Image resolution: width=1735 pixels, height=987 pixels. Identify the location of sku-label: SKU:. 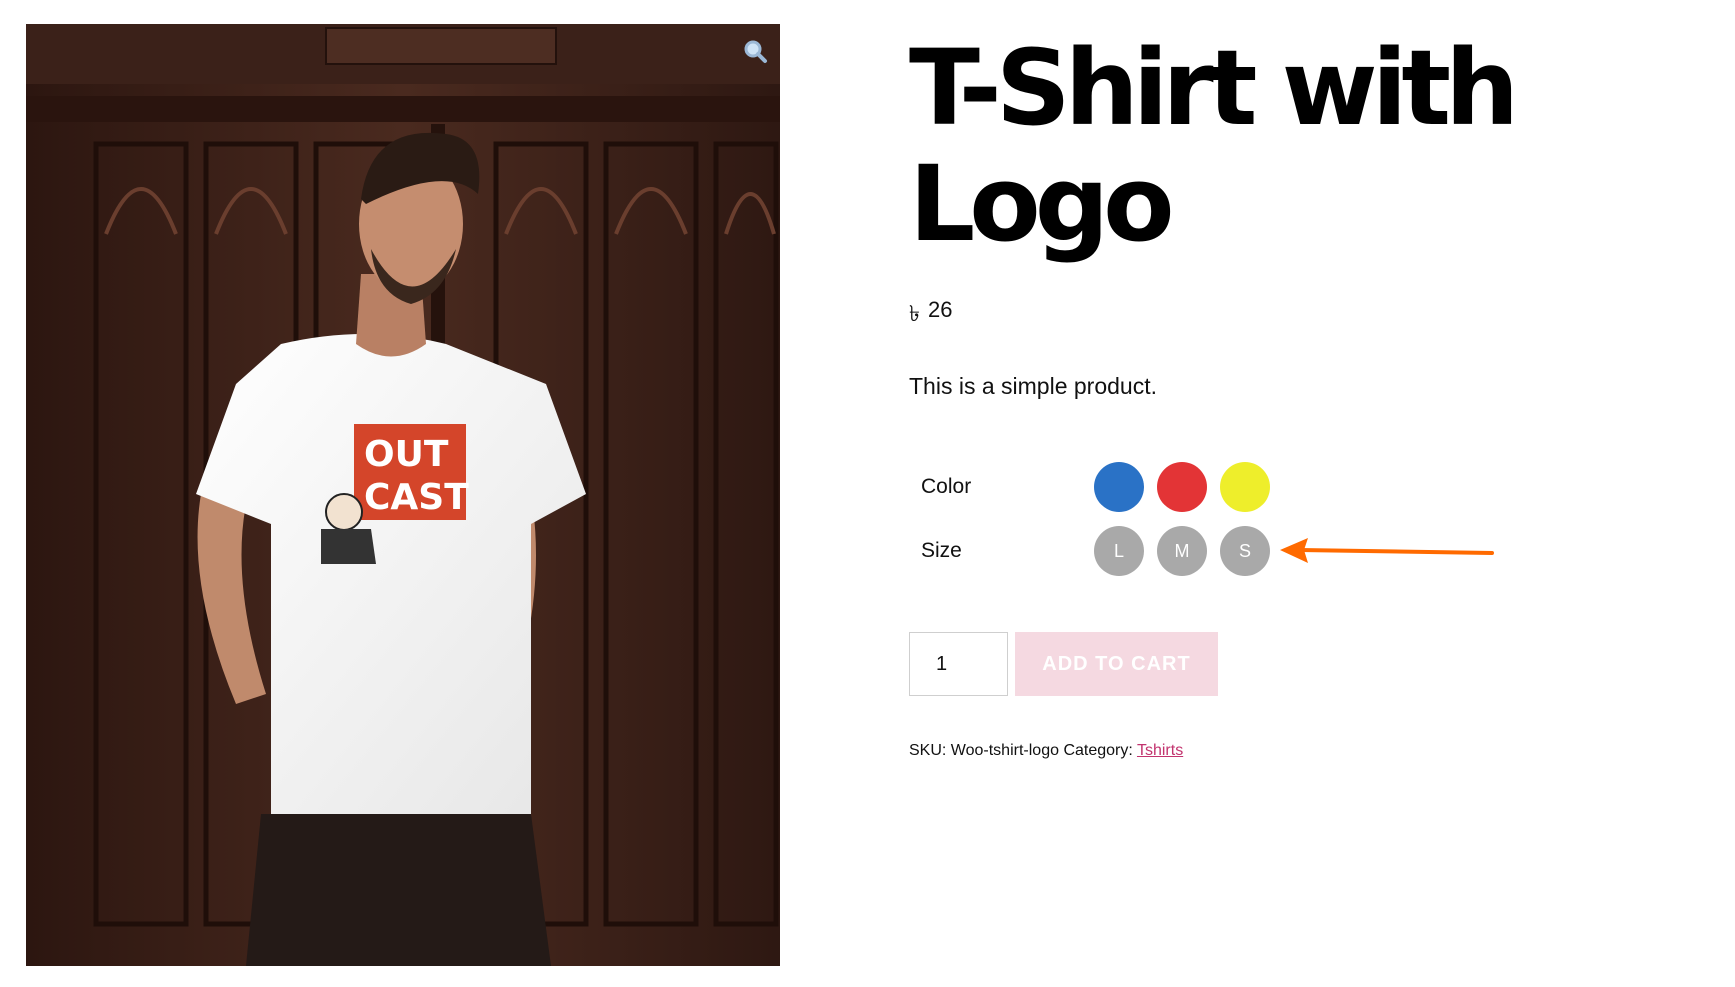
(928, 750).